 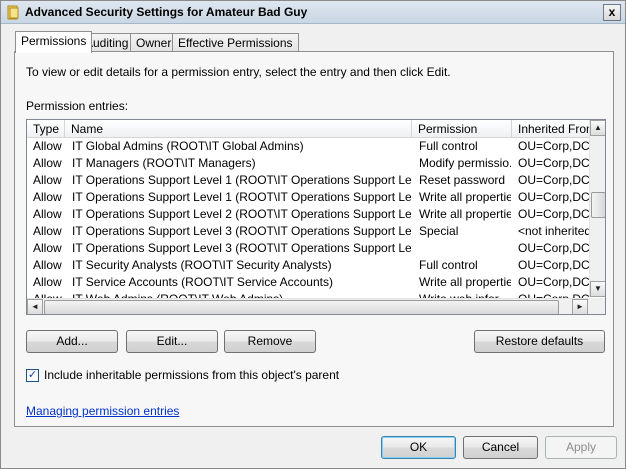 What do you see at coordinates (580, 306) in the screenshot?
I see `scroll-right-button: ►` at bounding box center [580, 306].